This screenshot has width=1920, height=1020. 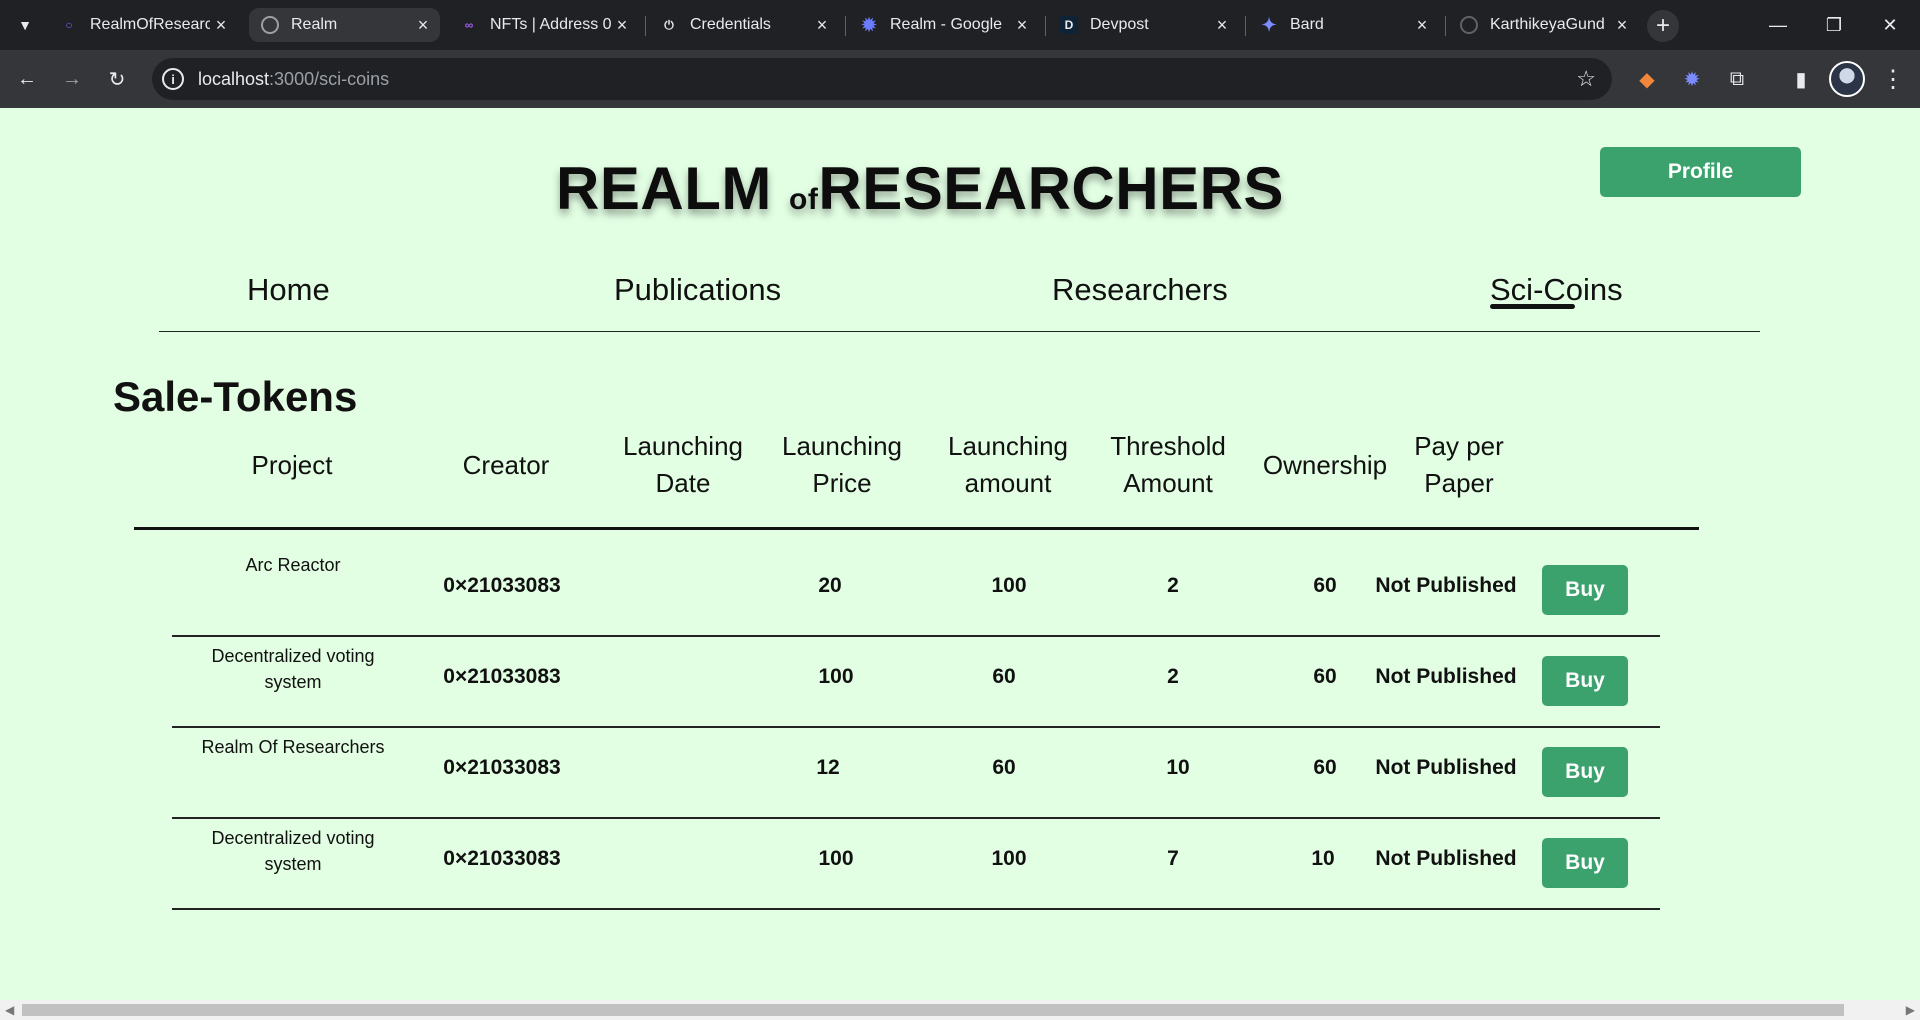 I want to click on tab-bard: ✦ Bard ×, so click(x=1343, y=25).